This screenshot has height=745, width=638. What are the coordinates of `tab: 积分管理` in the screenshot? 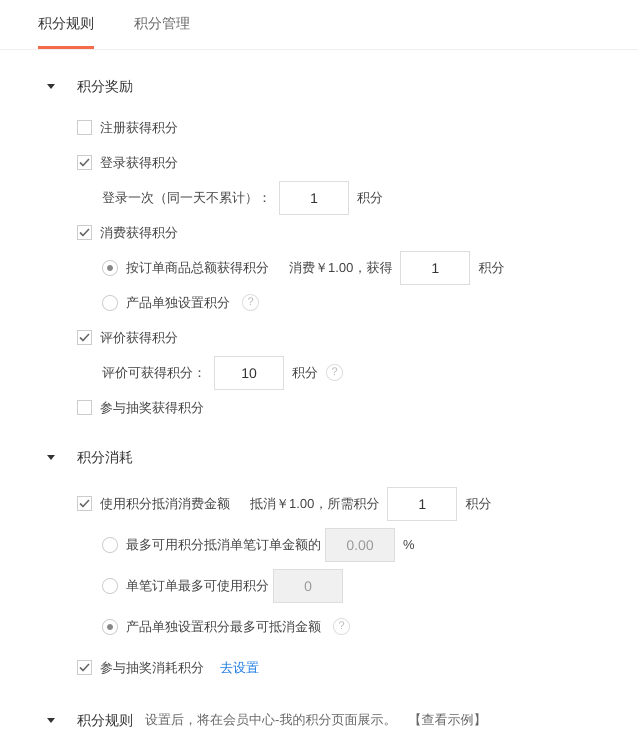 It's located at (162, 24).